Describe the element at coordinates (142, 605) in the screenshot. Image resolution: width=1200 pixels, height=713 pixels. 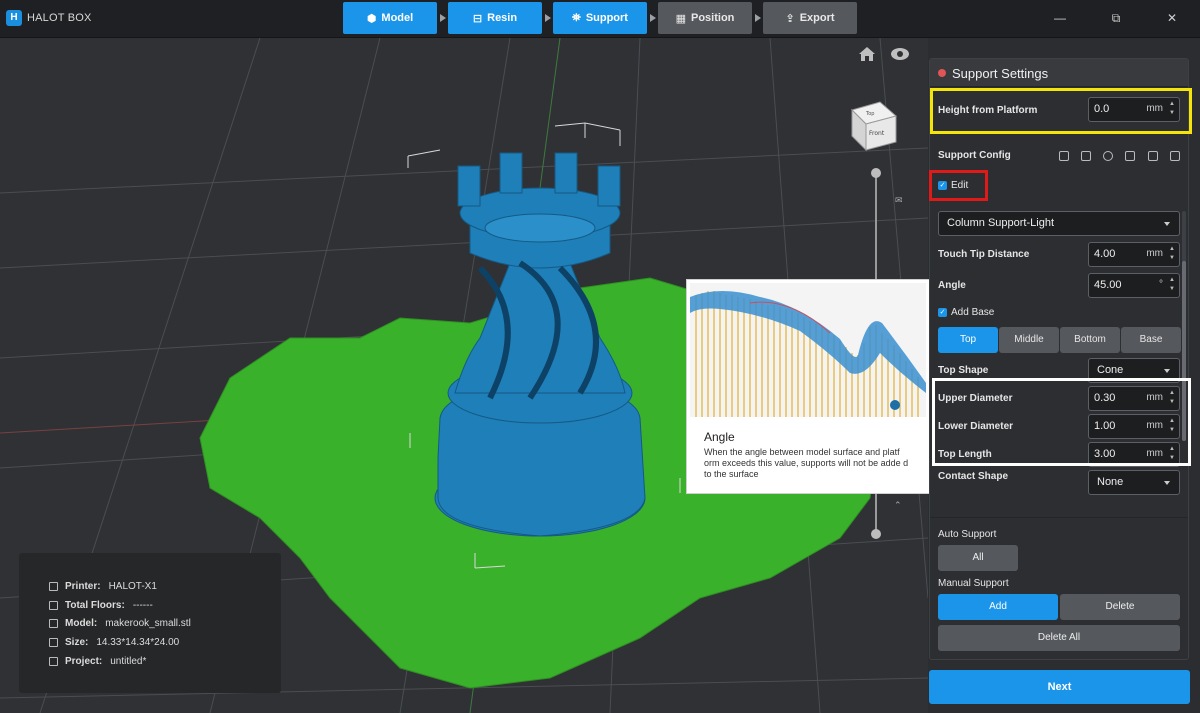
I see `info-value: ------` at that location.